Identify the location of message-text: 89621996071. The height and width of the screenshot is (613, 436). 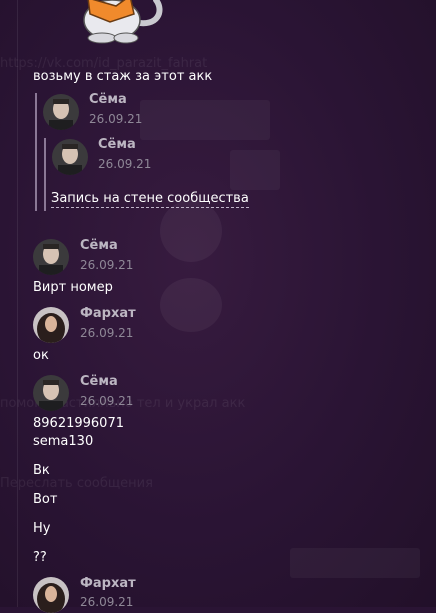
(78, 423).